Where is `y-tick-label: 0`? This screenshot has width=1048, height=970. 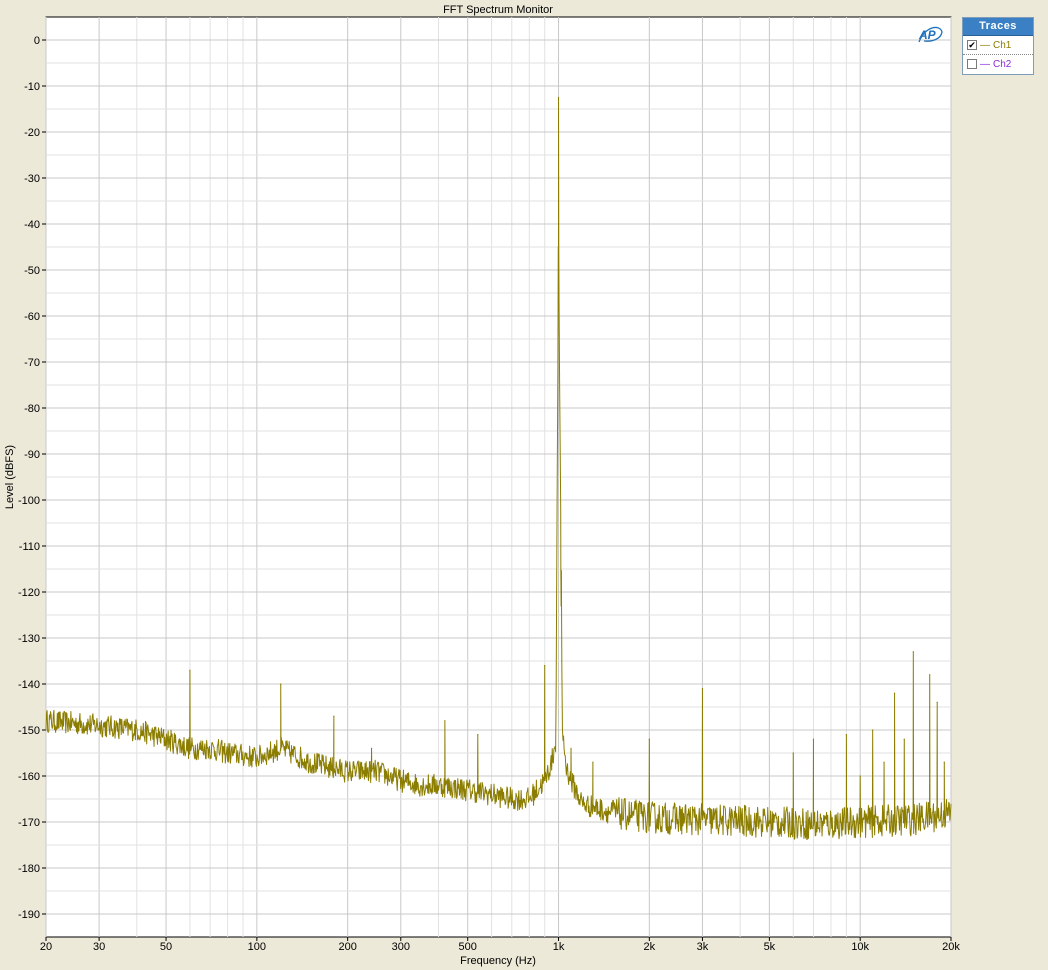
y-tick-label: 0 is located at coordinates (37, 41).